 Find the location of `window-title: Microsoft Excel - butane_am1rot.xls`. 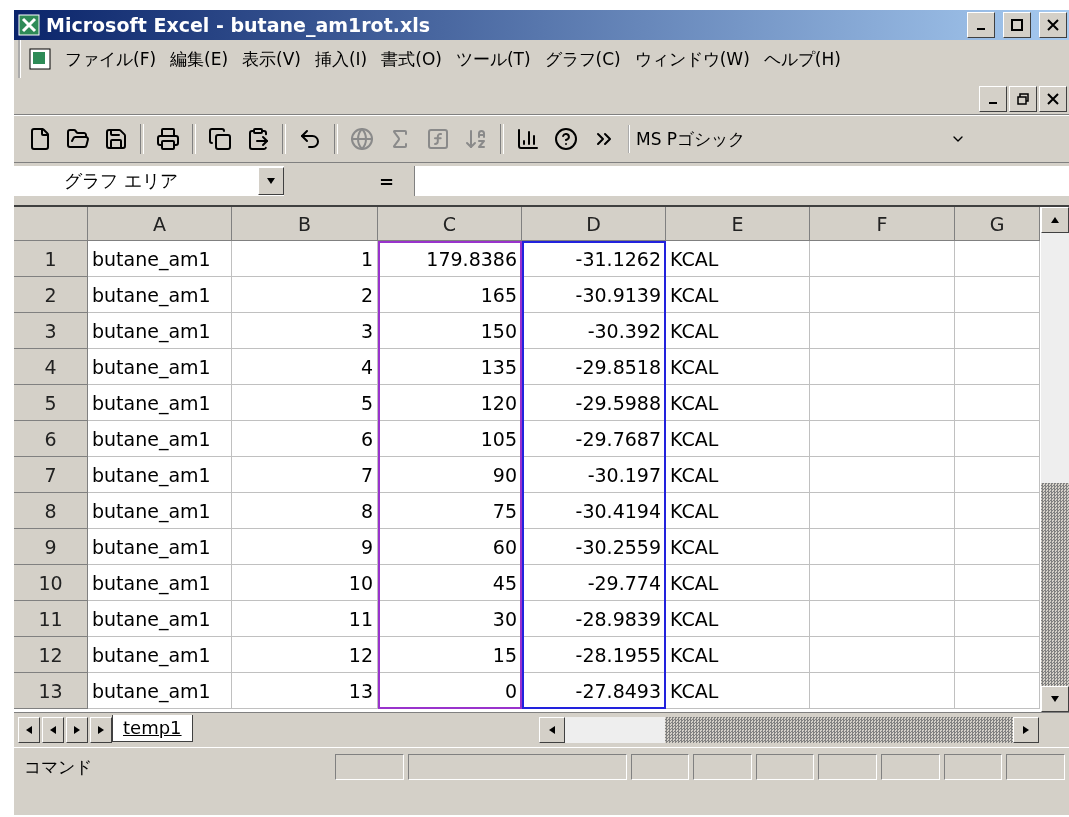

window-title: Microsoft Excel - butane_am1rot.xls is located at coordinates (239, 25).